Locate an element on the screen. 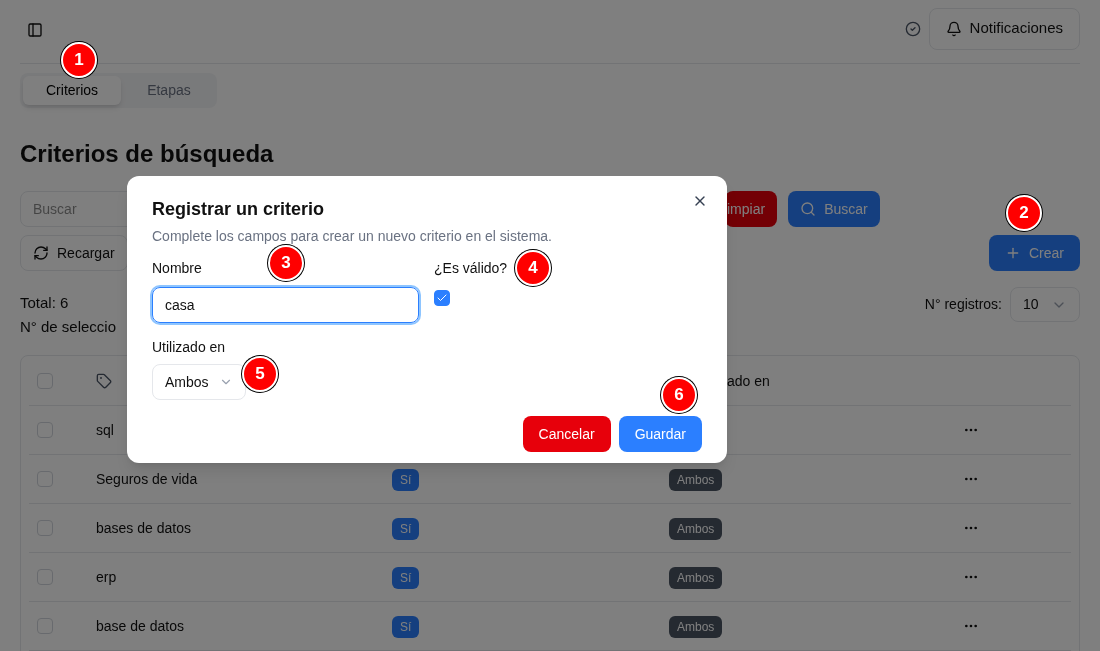  name-field: casa is located at coordinates (285, 305).